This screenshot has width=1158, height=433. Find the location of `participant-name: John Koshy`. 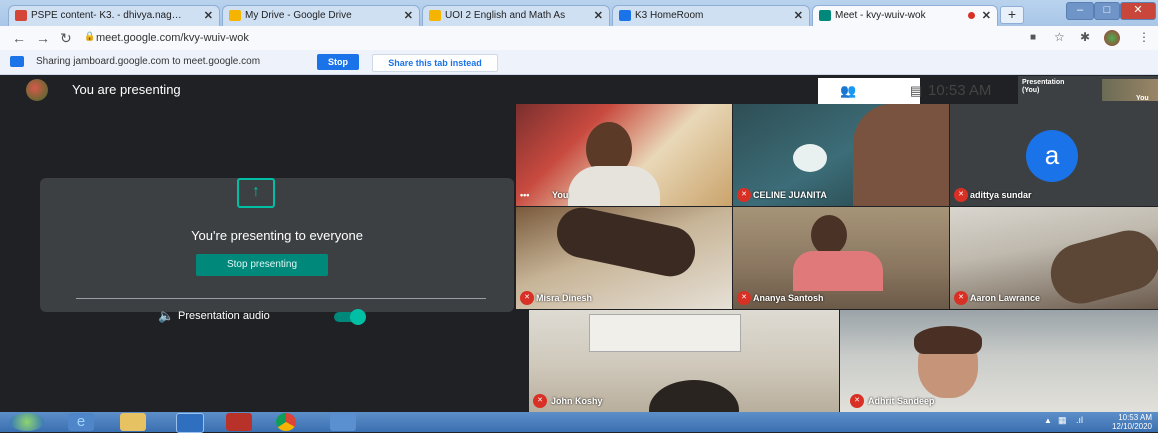

participant-name: John Koshy is located at coordinates (577, 401).